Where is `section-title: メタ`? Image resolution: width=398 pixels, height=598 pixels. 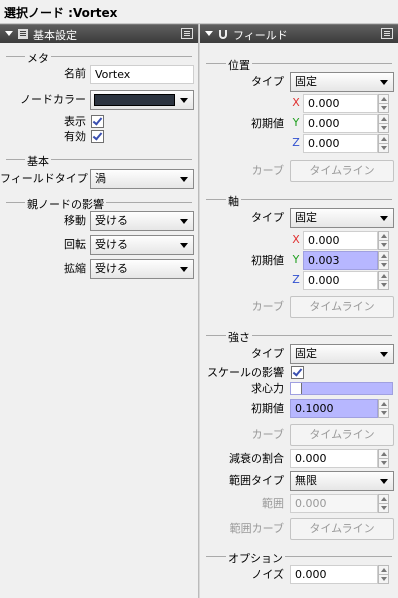
section-title: メタ is located at coordinates (38, 58).